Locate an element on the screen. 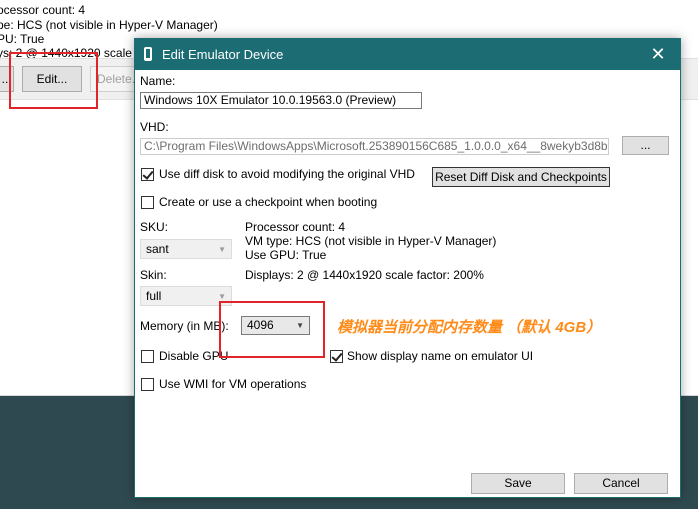 The image size is (698, 509). processor-count-text: Processor count: 4 is located at coordinates (295, 227).